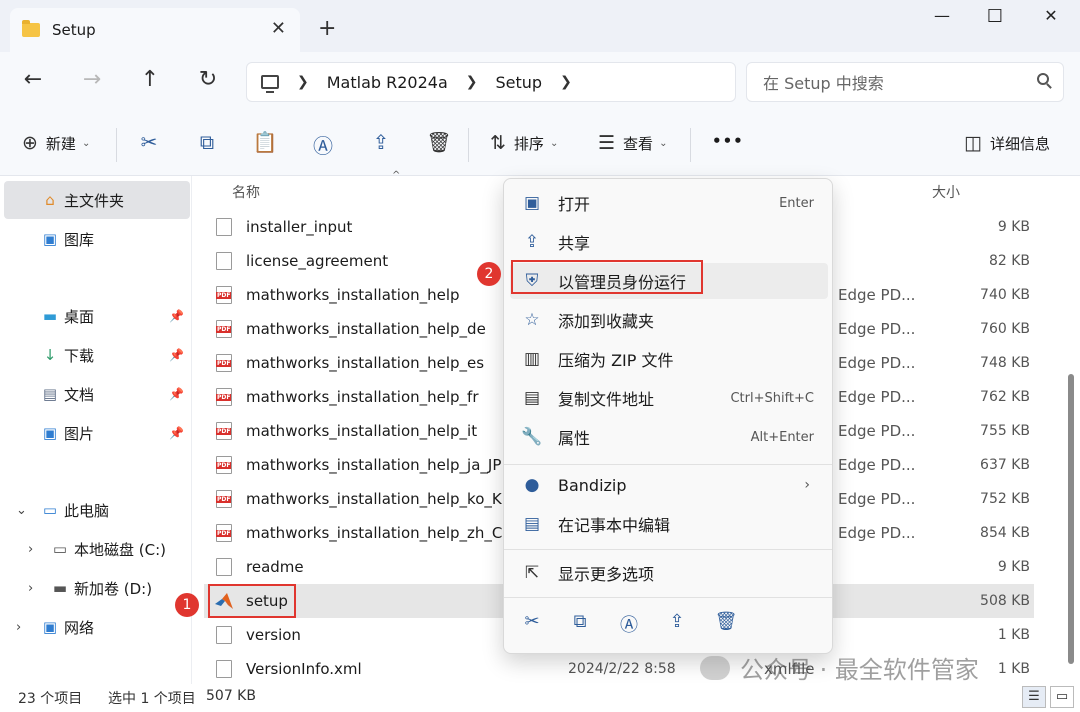 The height and width of the screenshot is (712, 1080). Describe the element at coordinates (669, 524) in the screenshot. I see `menu-item-edit-notepad: ▤ 在记事本中编辑` at that location.